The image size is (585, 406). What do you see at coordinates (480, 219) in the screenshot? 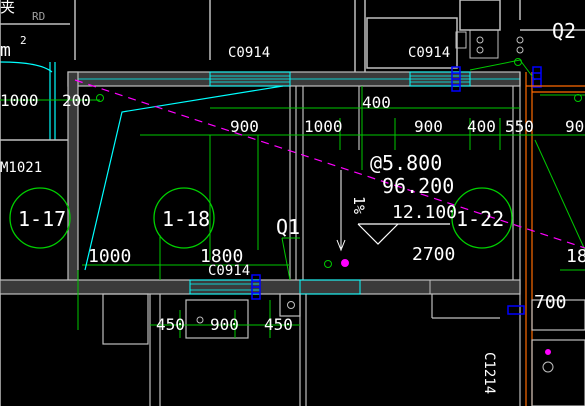
I see `room-label-1-22: 1-22` at bounding box center [480, 219].